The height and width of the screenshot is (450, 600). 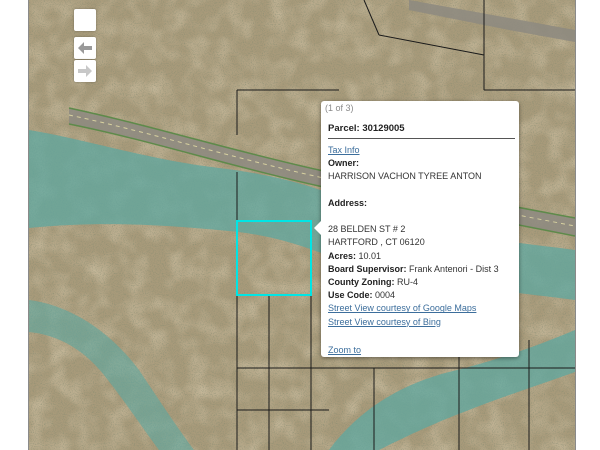 I want to click on home-button, so click(x=85, y=20).